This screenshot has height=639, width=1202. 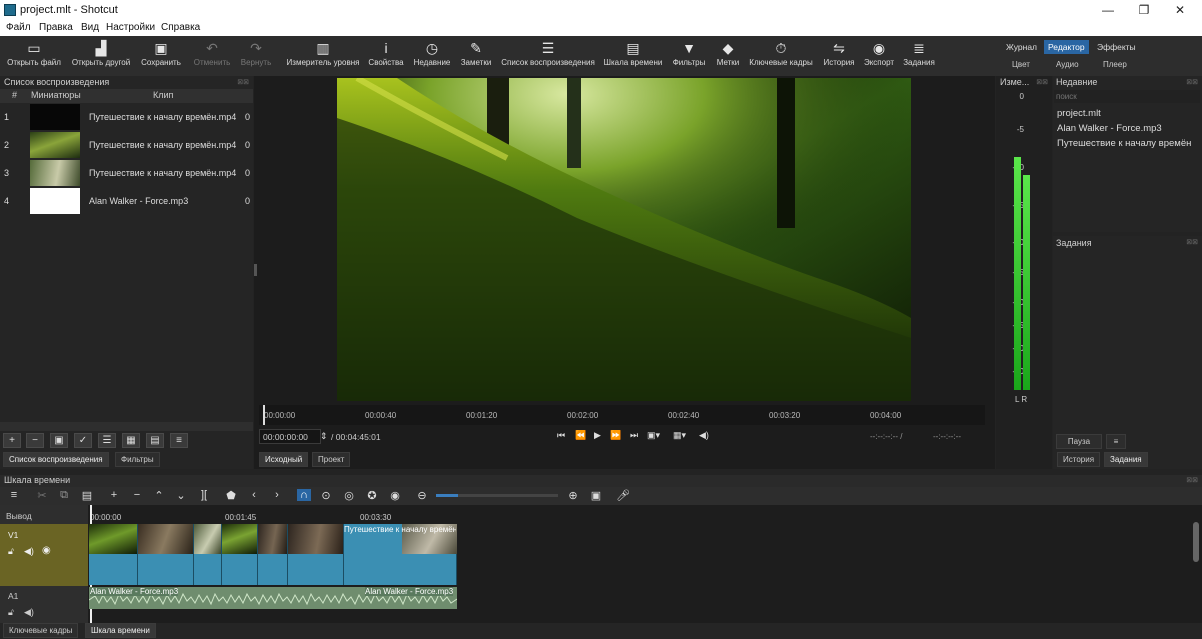 I want to click on scrub-icon: ⊙, so click(x=326, y=495).